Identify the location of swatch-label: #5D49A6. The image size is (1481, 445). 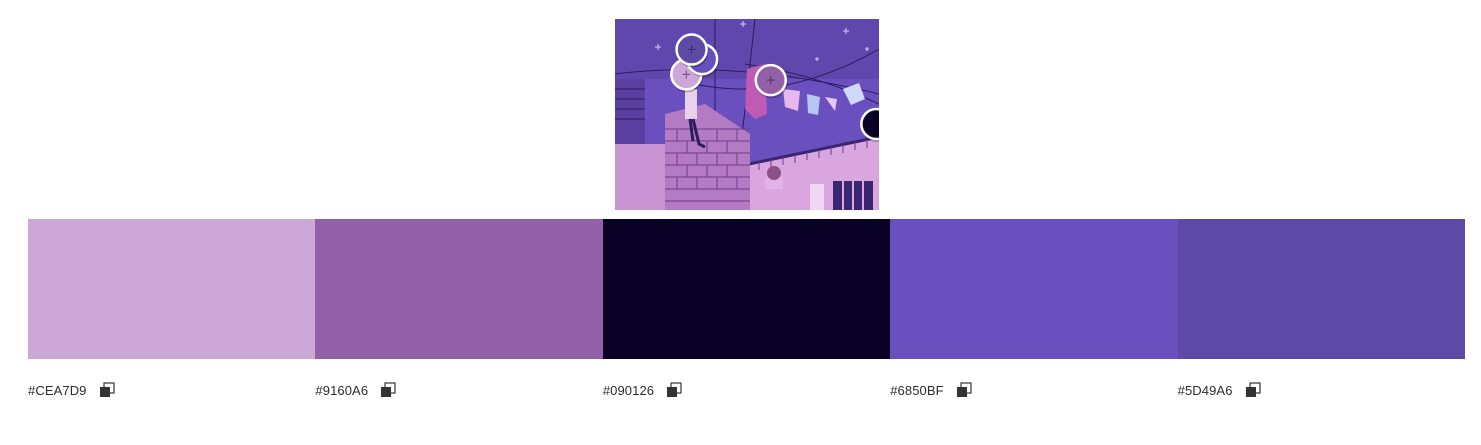
(1321, 390).